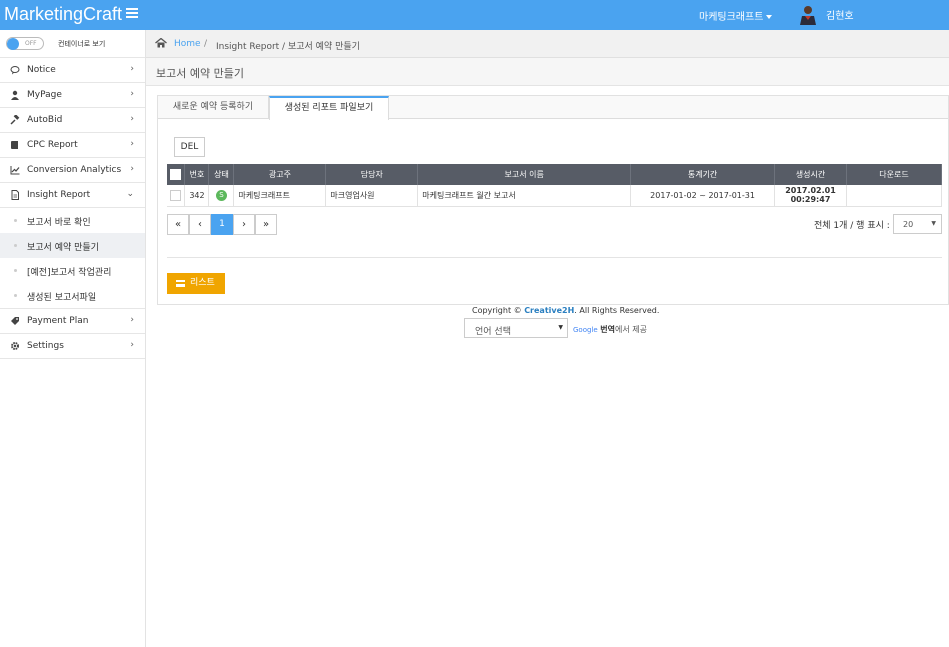 This screenshot has height=647, width=949. Describe the element at coordinates (810, 196) in the screenshot. I see `cell-created-time: 2017.02.01 00:29:47` at that location.